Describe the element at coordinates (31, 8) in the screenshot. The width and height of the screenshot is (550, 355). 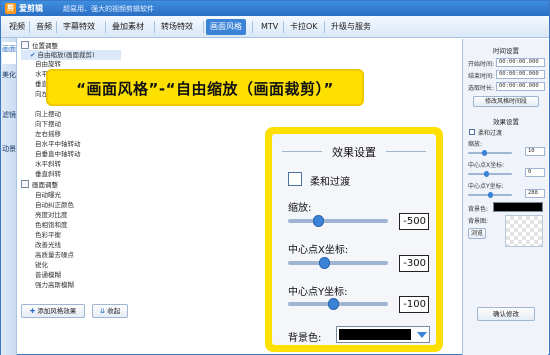
I see `app-name: 爱剪辑` at that location.